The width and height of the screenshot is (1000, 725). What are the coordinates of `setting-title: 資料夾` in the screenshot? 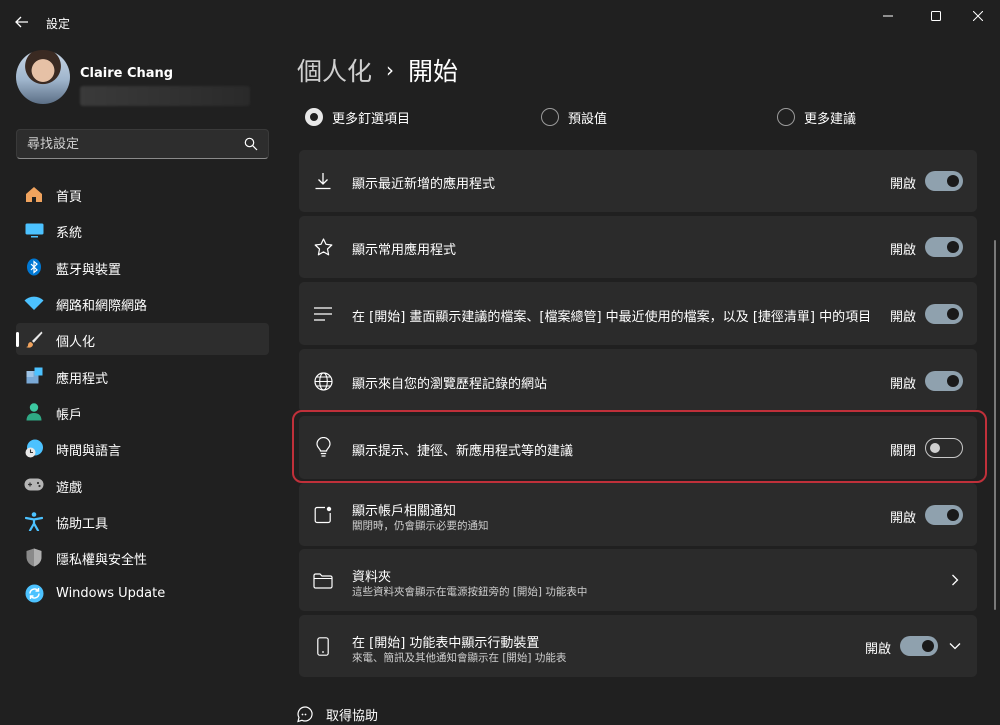 It's located at (372, 577).